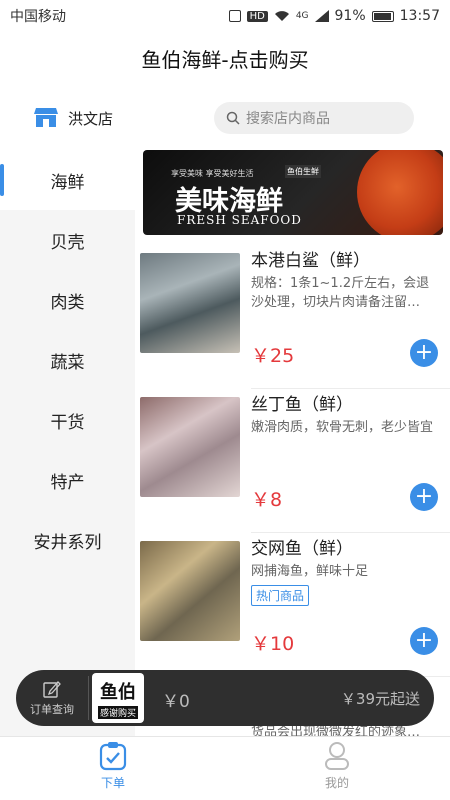 The width and height of the screenshot is (450, 800). What do you see at coordinates (419, 16) in the screenshot?
I see `clock: 13:57` at bounding box center [419, 16].